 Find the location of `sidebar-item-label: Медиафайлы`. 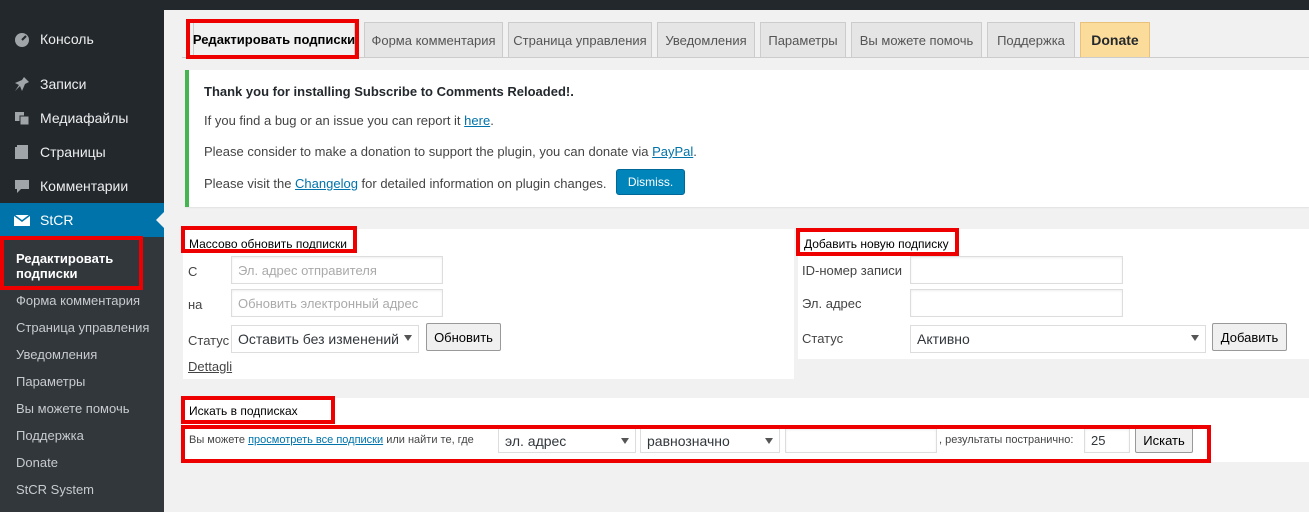

sidebar-item-label: Медиафайлы is located at coordinates (84, 118).